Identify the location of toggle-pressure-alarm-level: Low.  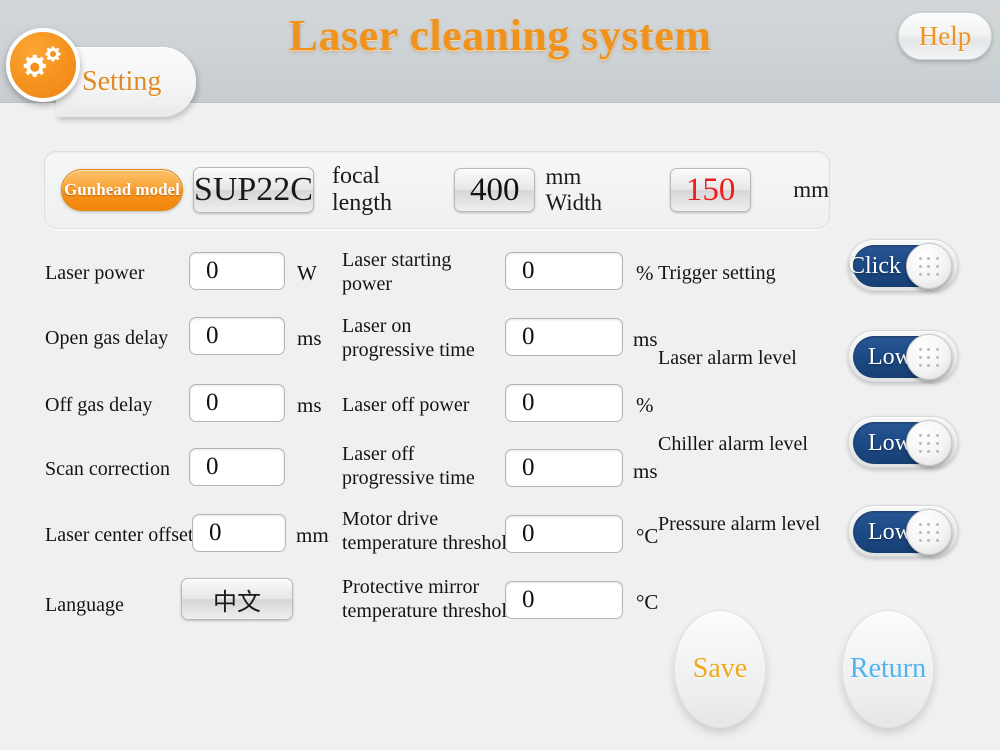
(903, 531).